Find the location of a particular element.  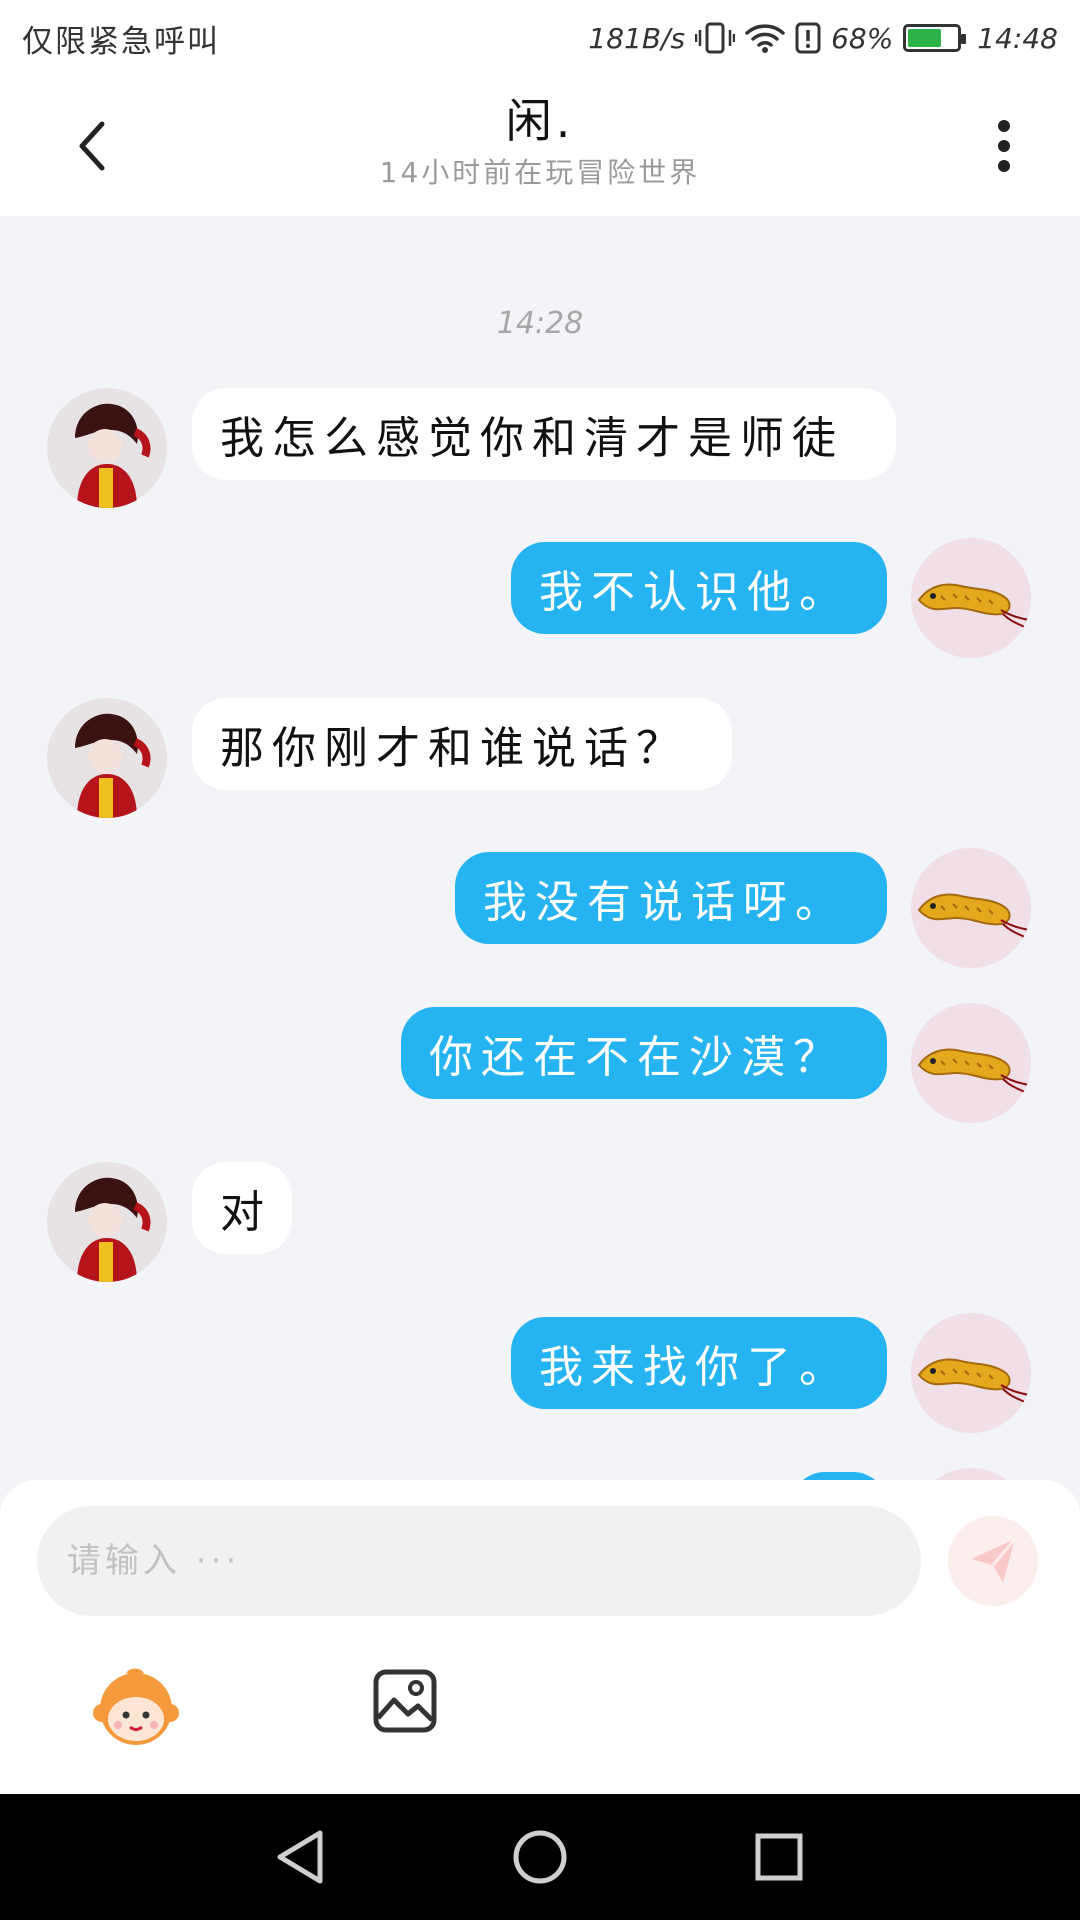

nav-back-button is located at coordinates (301, 1857).